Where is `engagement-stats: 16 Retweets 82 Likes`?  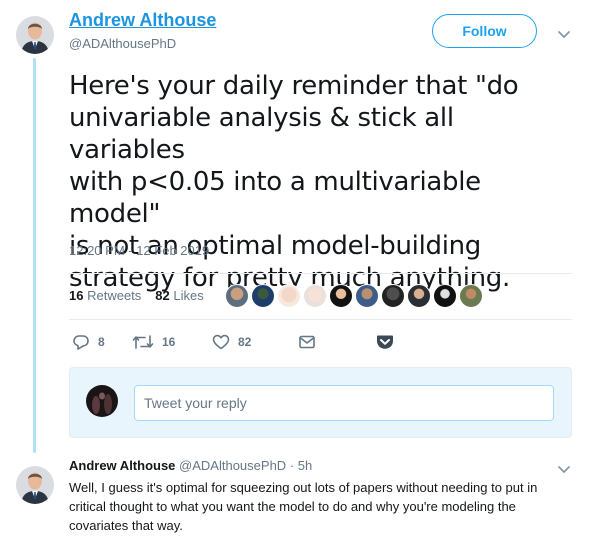 engagement-stats: 16 Retweets 82 Likes is located at coordinates (136, 295).